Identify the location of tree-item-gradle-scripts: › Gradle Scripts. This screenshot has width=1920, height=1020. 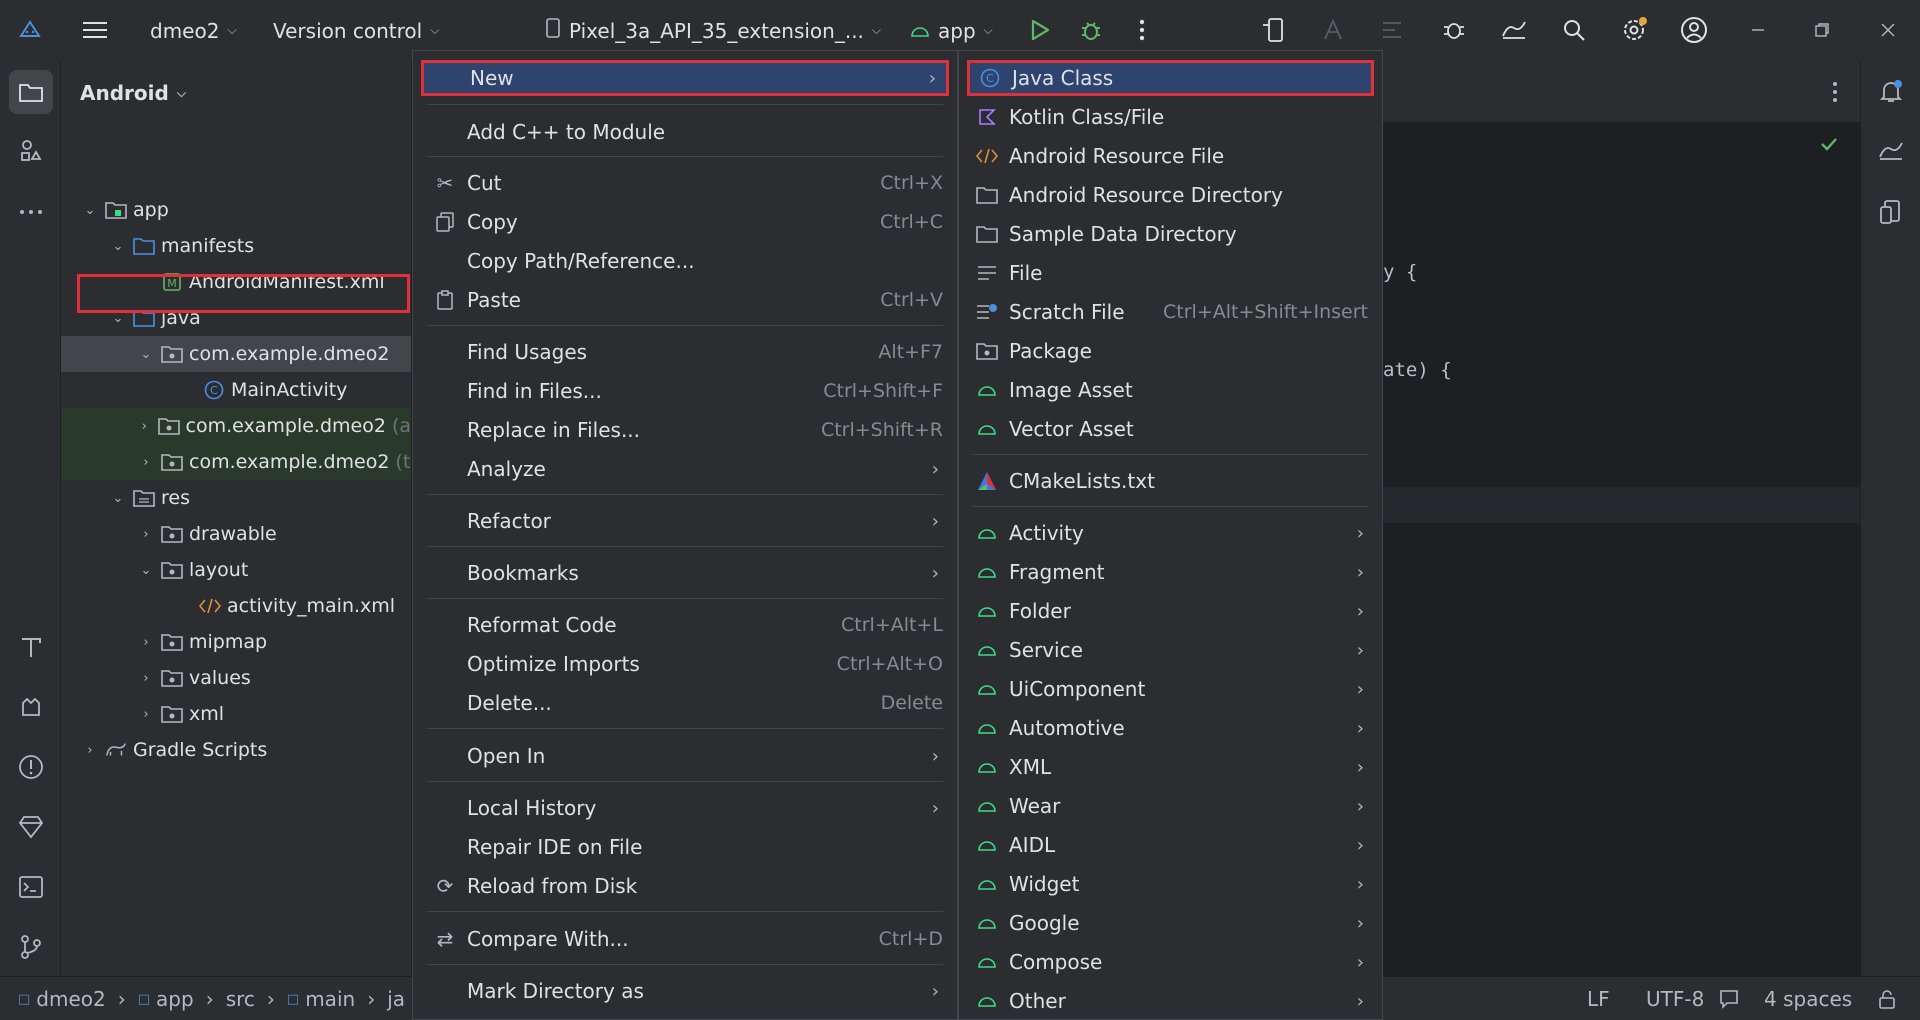
(236, 750).